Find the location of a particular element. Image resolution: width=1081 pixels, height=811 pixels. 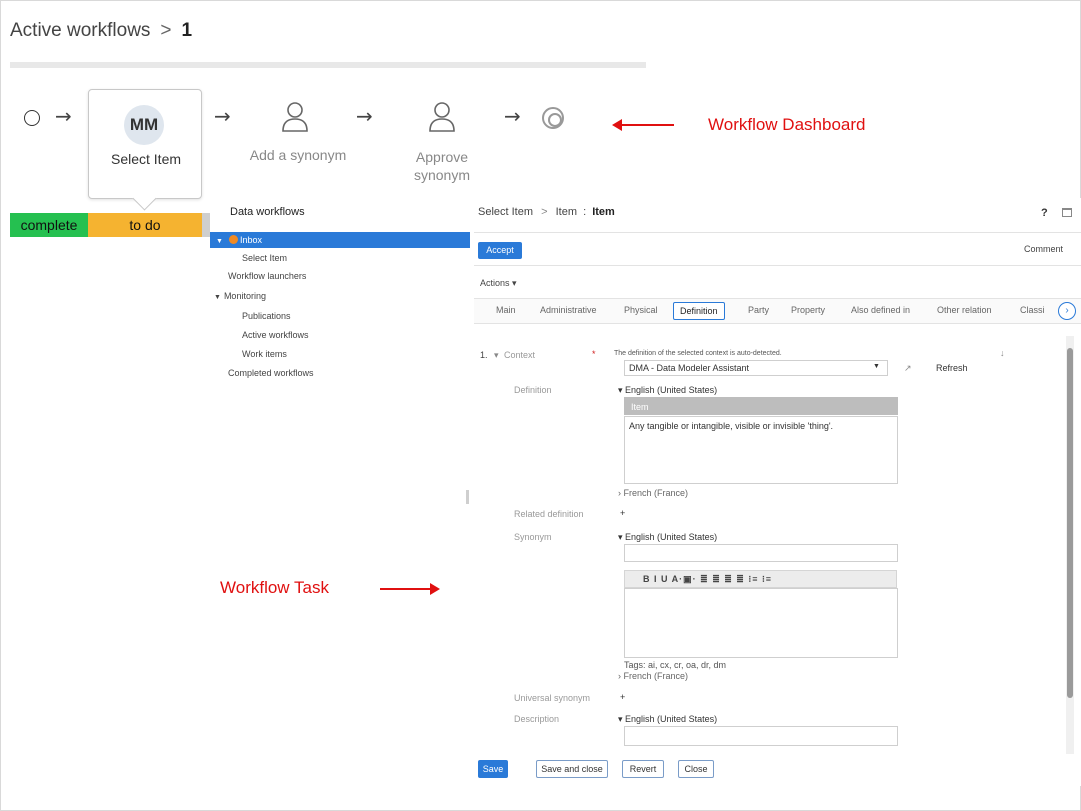

step-label-line1: Approve is located at coordinates (442, 157).